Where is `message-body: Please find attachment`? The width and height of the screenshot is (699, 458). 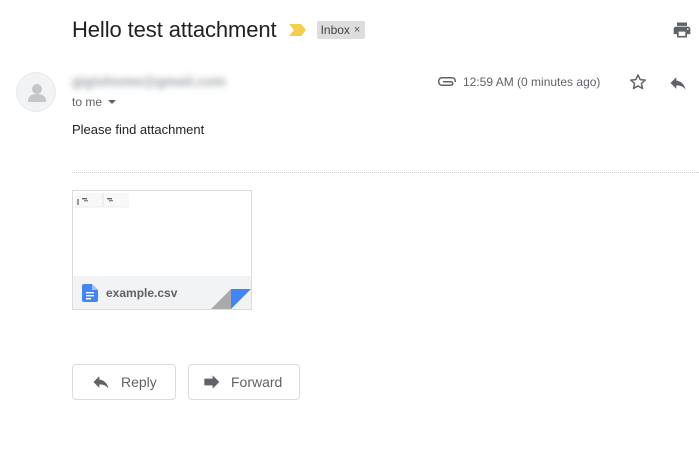
message-body: Please find attachment is located at coordinates (138, 129).